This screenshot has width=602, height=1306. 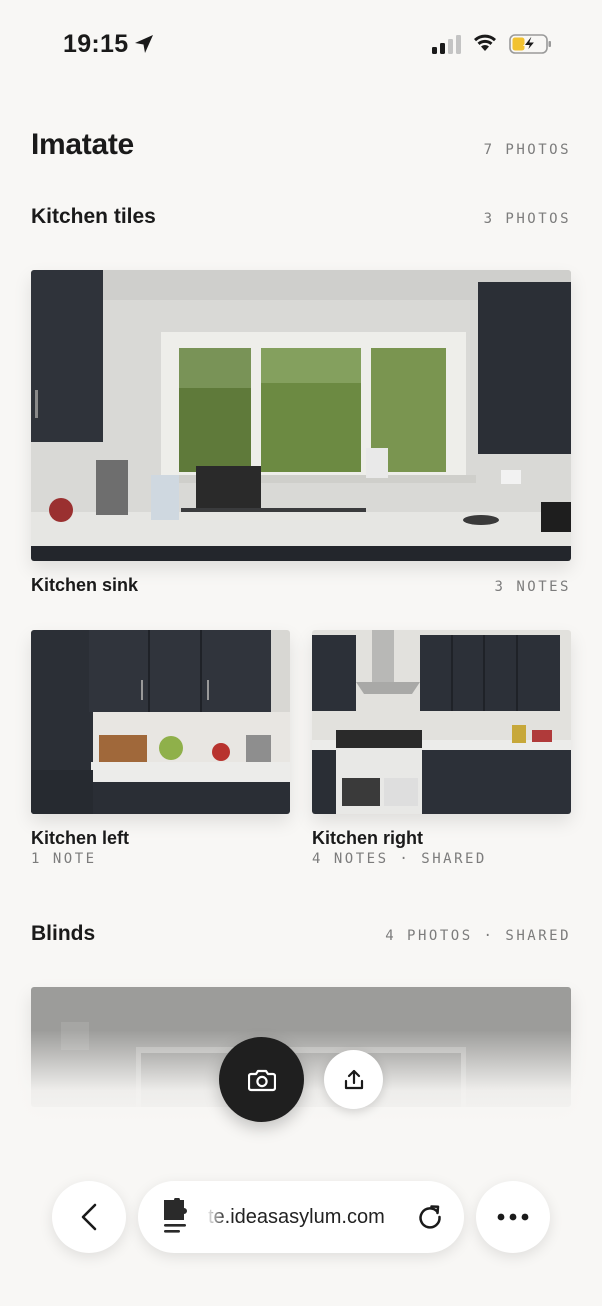 I want to click on page-title: Imatate, so click(x=82, y=144).